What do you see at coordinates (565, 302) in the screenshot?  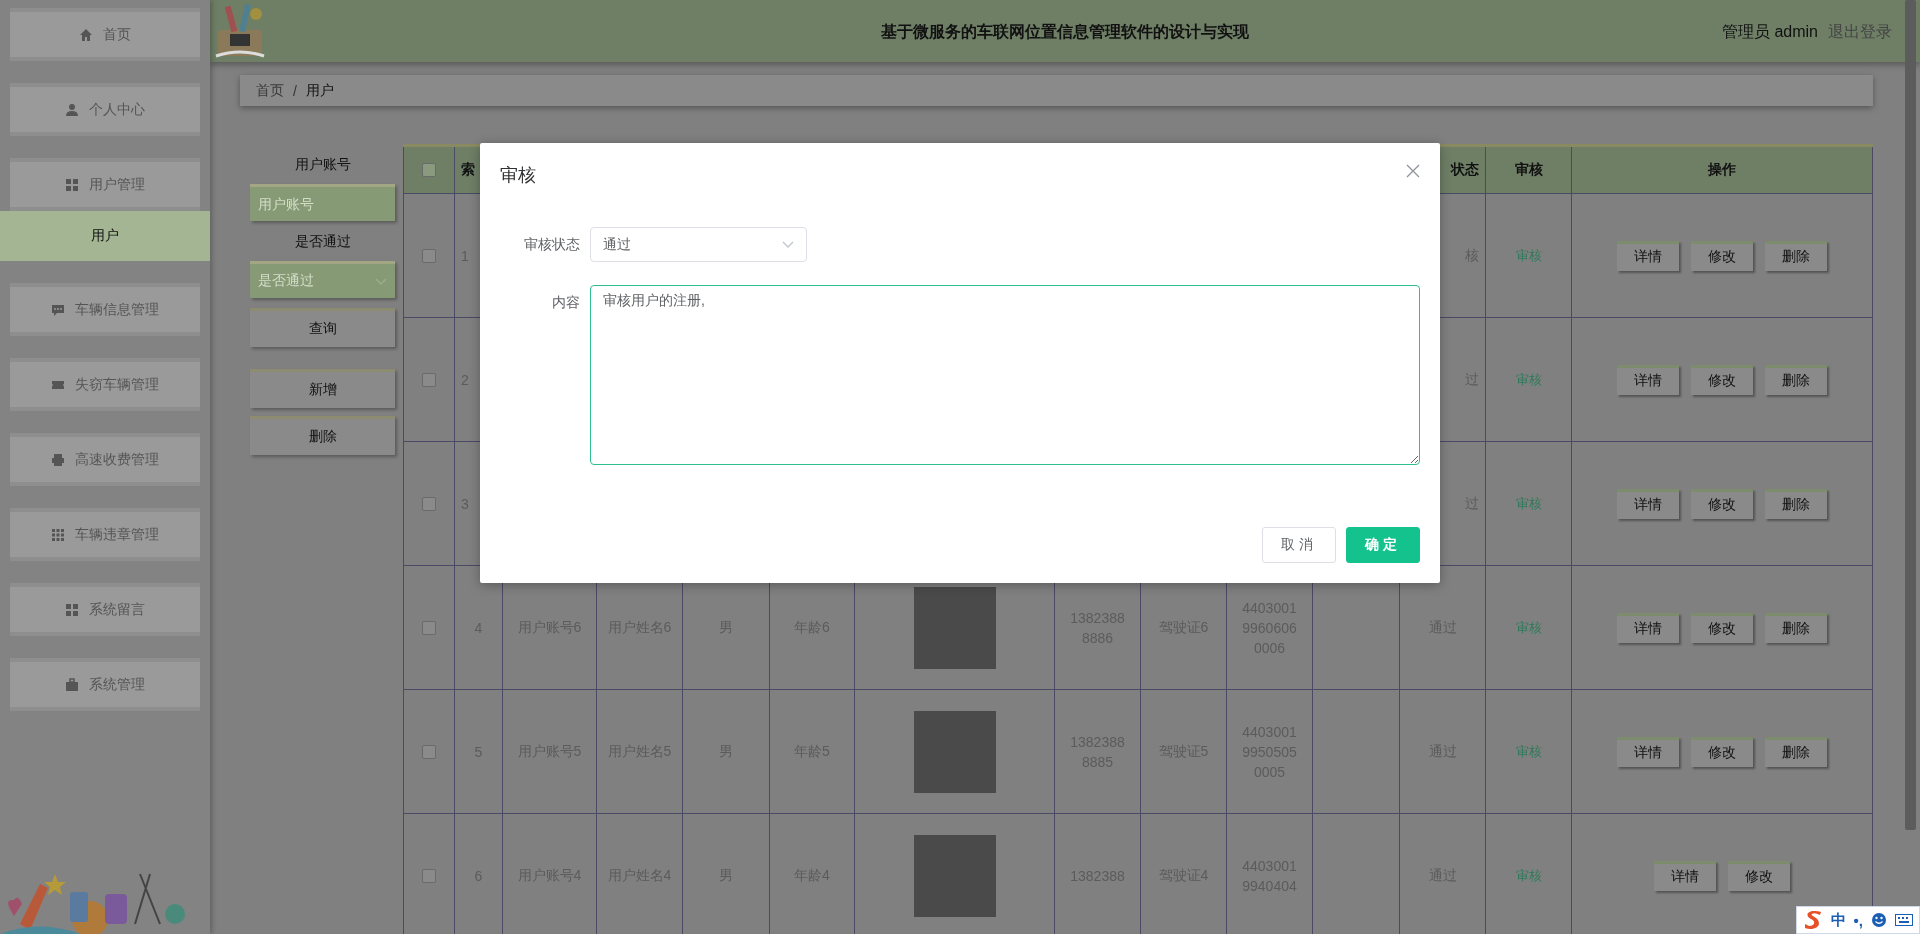 I see `form-label: 内容` at bounding box center [565, 302].